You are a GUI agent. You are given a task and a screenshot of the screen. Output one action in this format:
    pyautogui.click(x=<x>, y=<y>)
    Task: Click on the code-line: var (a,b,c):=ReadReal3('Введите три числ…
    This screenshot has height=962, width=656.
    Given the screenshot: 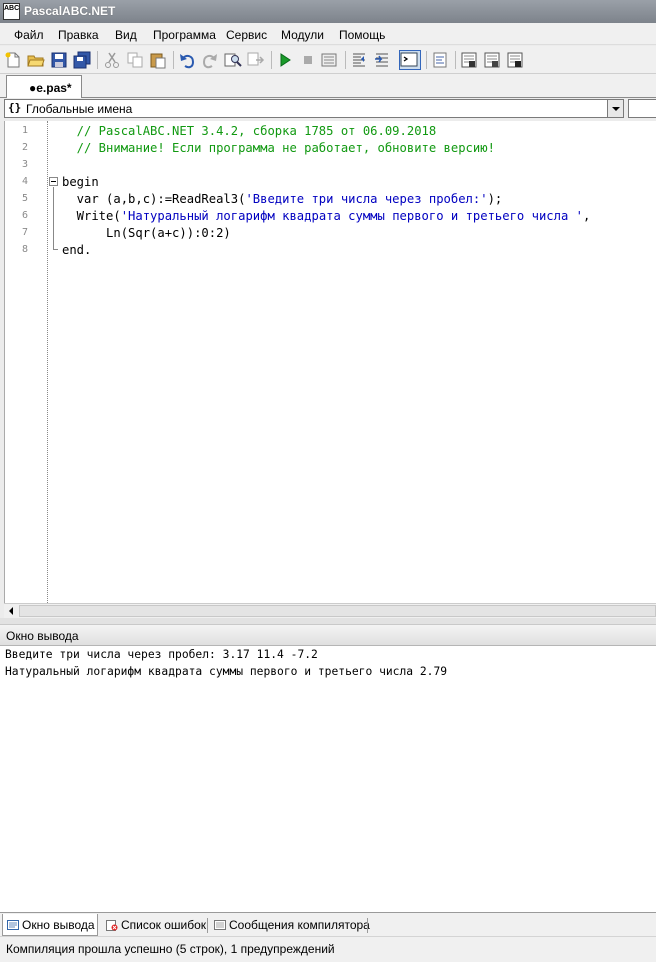 What is the action you would take?
    pyautogui.click(x=282, y=199)
    